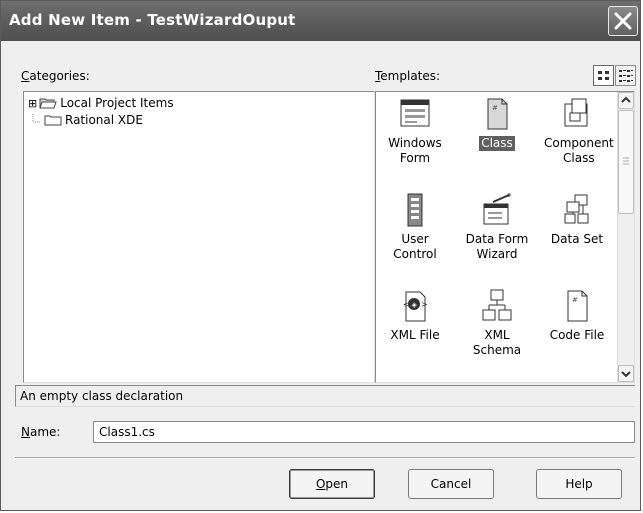 Image resolution: width=643 pixels, height=513 pixels. I want to click on template-caption: Component, so click(579, 143).